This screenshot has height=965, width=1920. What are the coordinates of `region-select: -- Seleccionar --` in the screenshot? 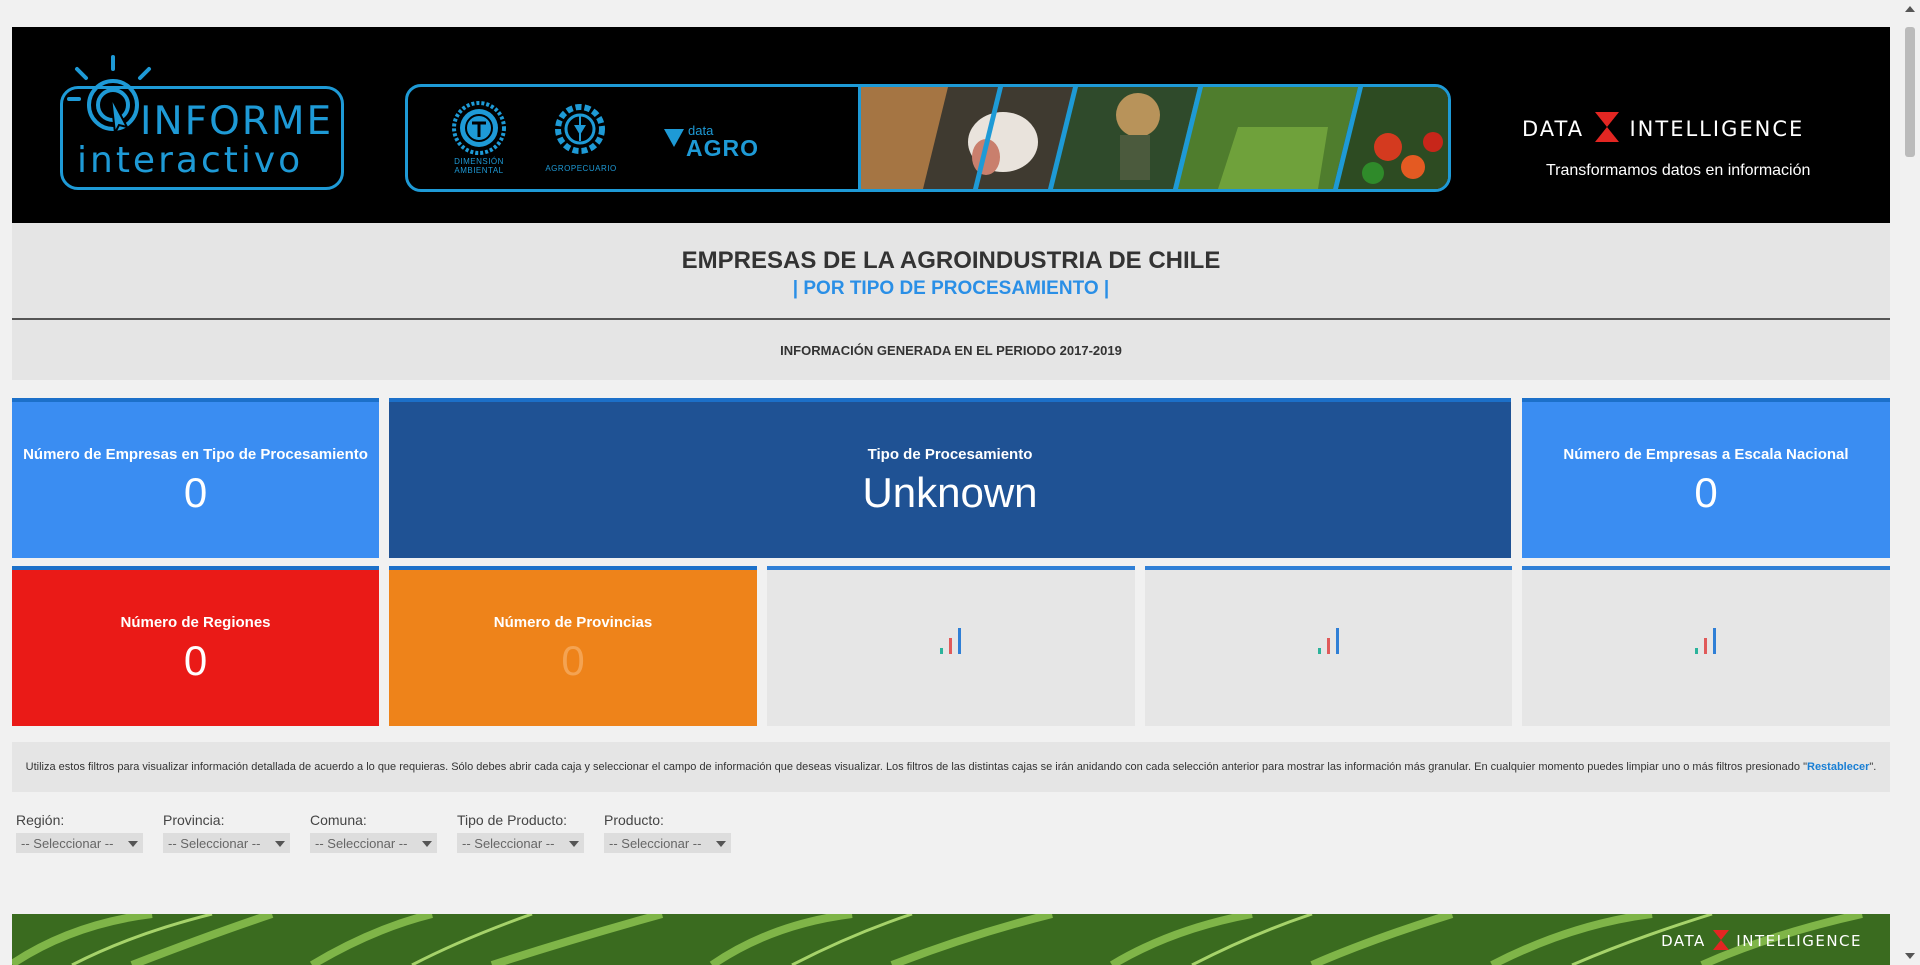 It's located at (79, 843).